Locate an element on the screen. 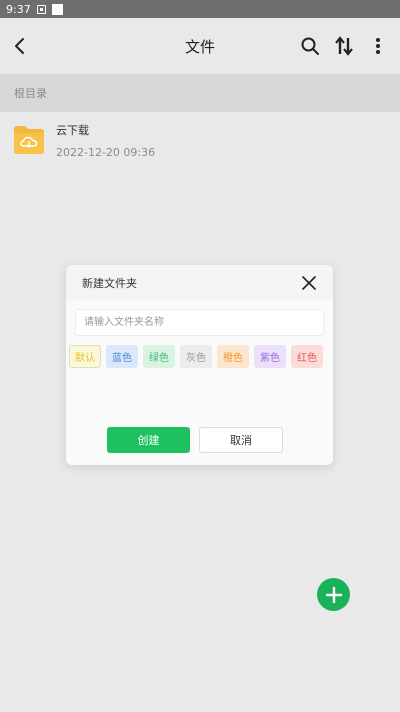  top-actions is located at coordinates (344, 46).